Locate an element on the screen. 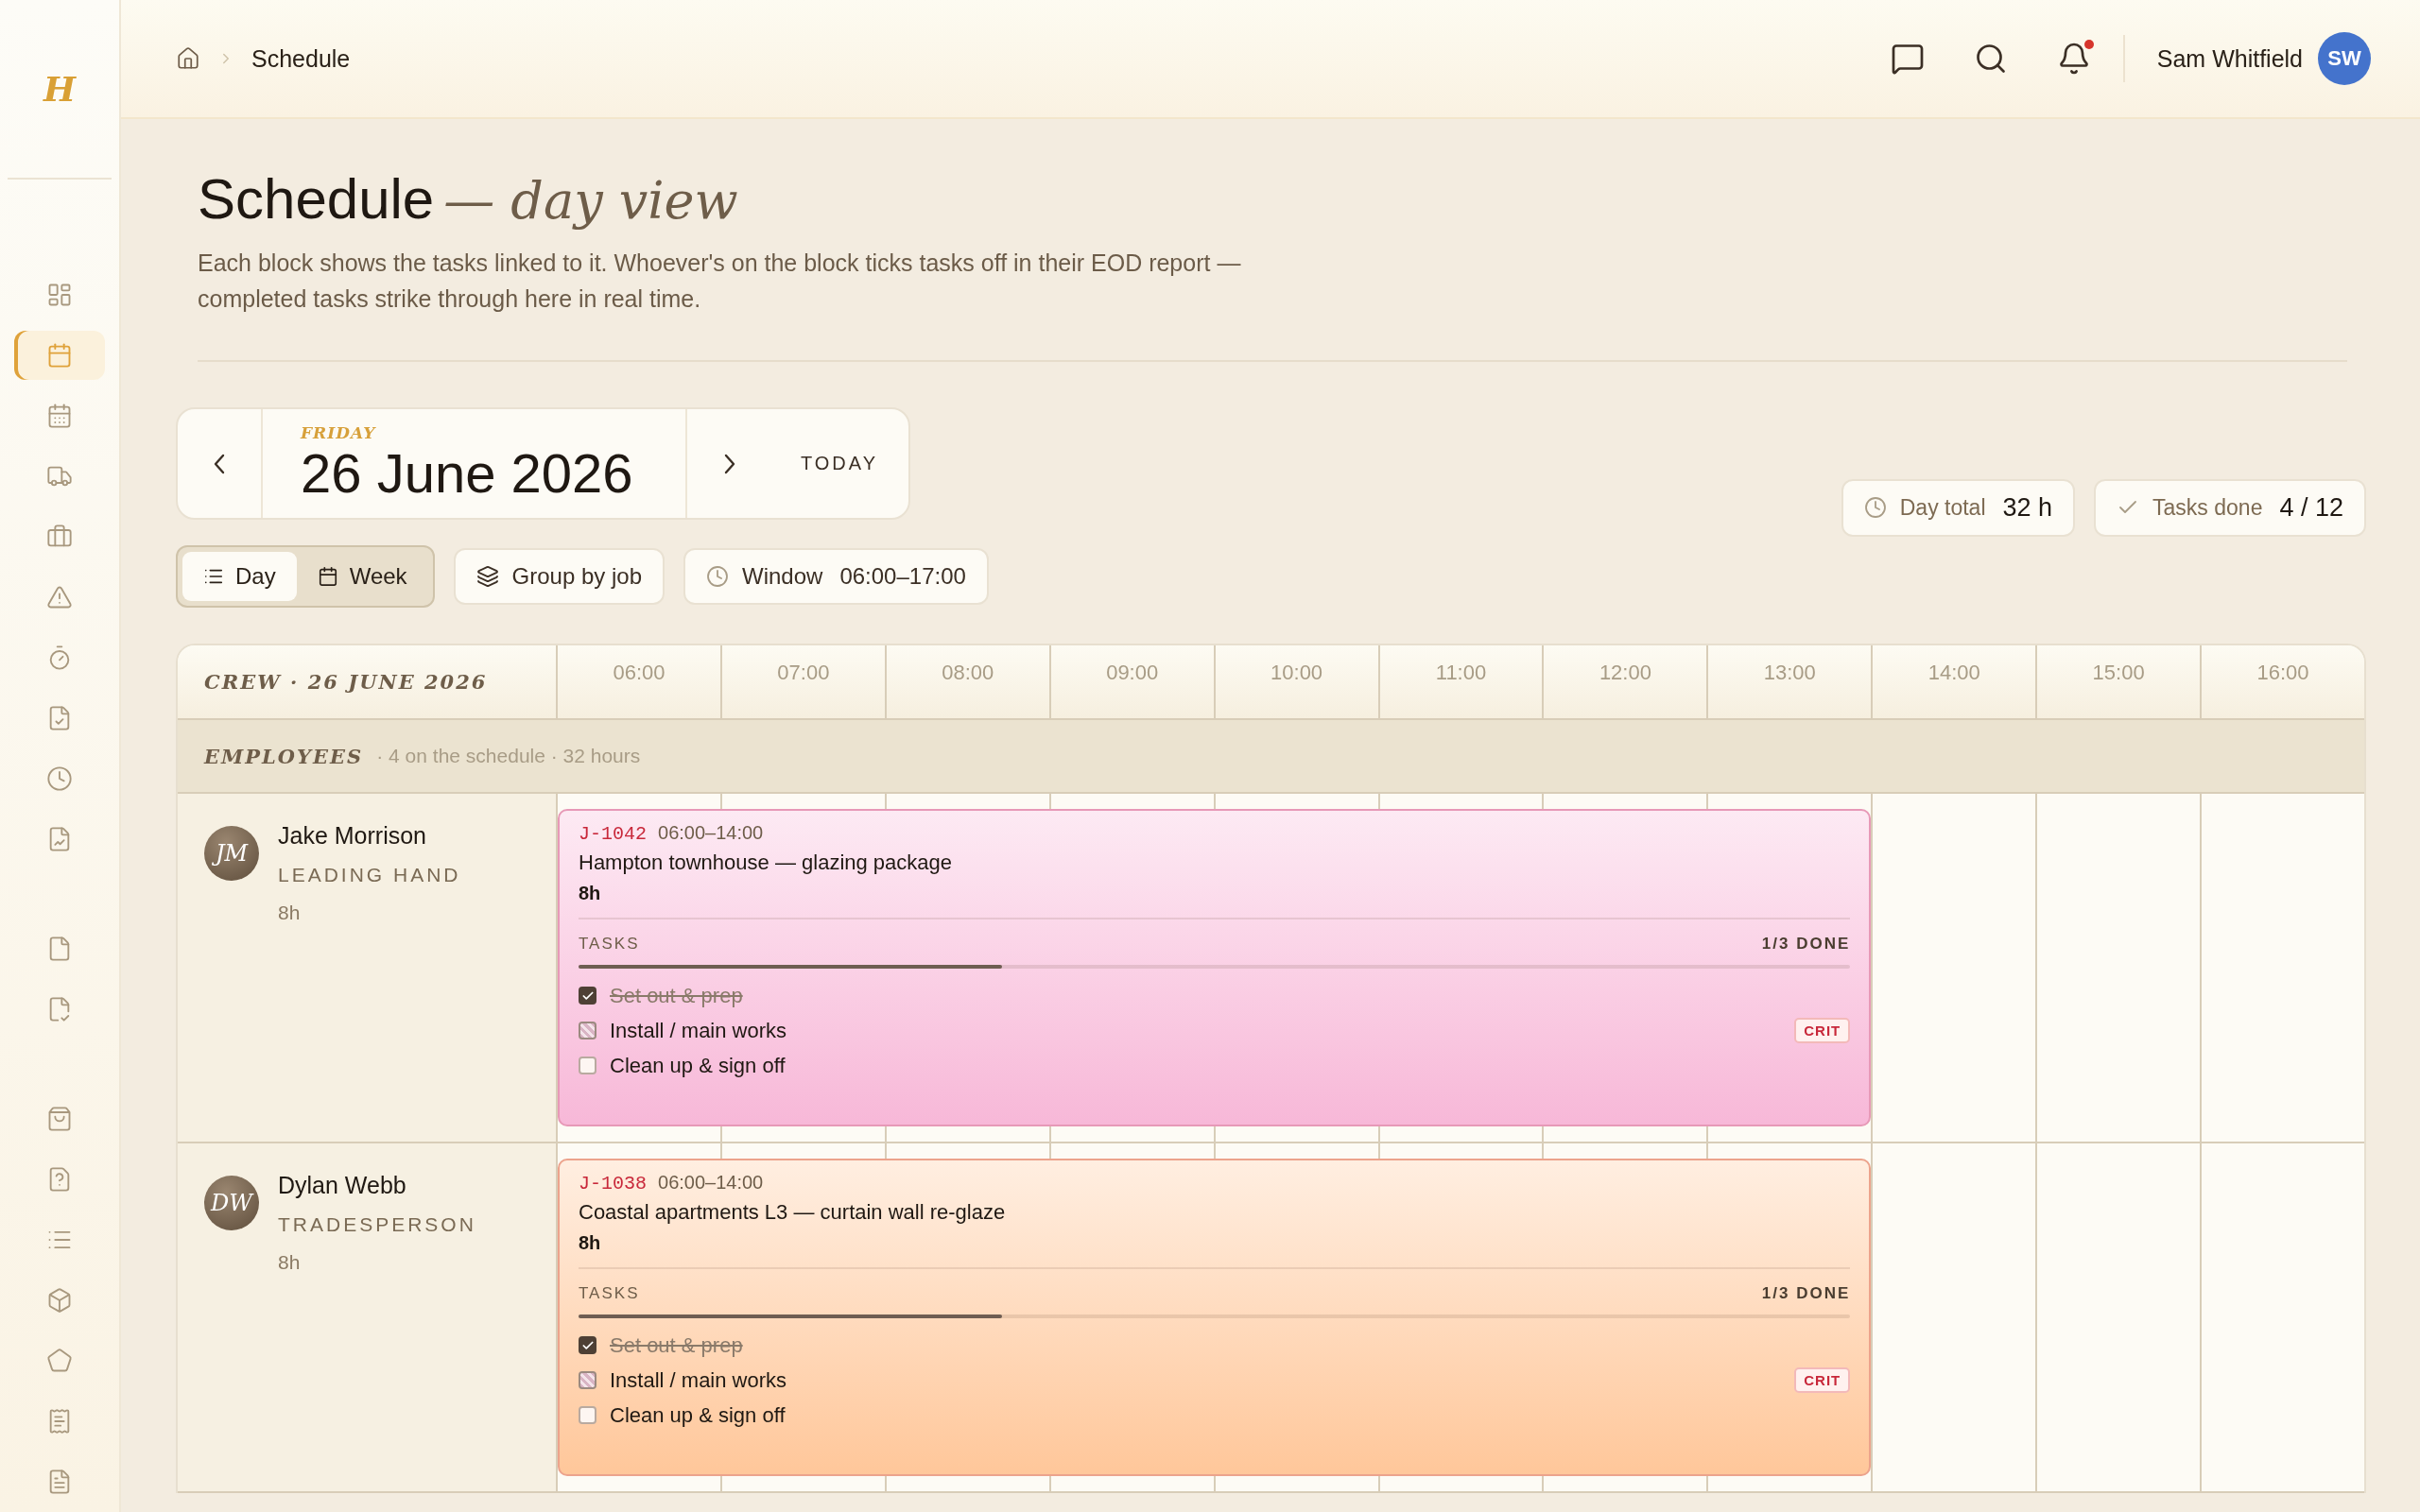  stat-value: 32 h is located at coordinates (2028, 507).